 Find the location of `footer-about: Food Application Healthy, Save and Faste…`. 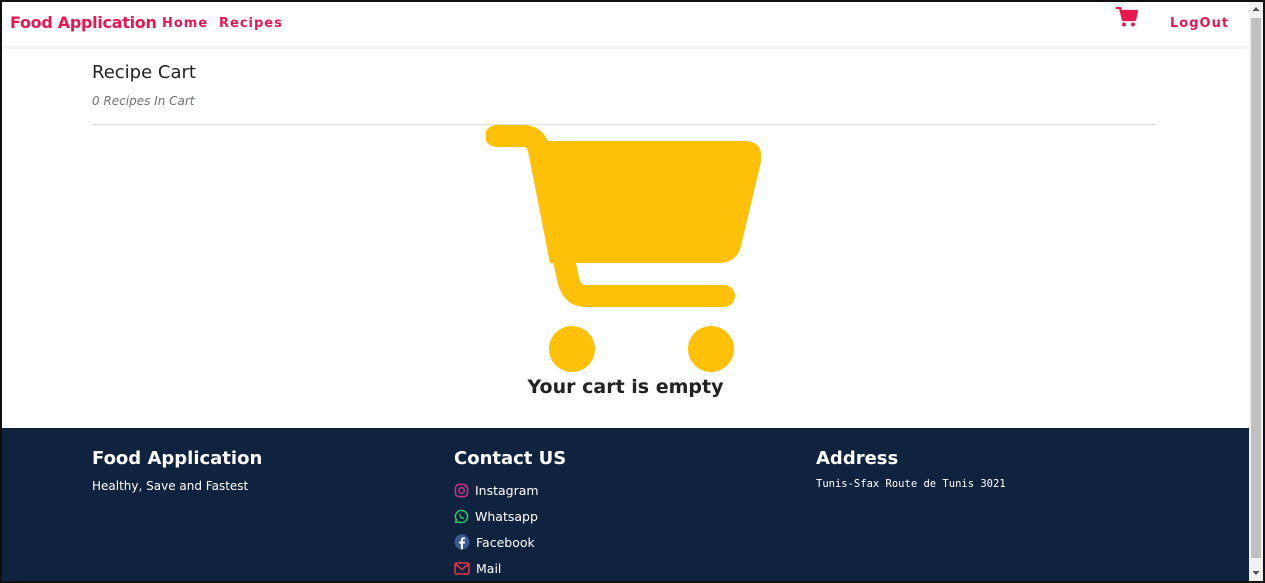

footer-about: Food Application Healthy, Save and Faste… is located at coordinates (177, 470).